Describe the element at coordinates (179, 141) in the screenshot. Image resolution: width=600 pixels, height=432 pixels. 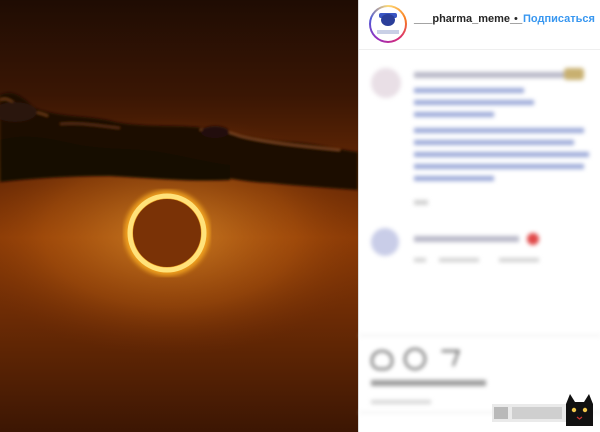
I see `cloud-band` at that location.